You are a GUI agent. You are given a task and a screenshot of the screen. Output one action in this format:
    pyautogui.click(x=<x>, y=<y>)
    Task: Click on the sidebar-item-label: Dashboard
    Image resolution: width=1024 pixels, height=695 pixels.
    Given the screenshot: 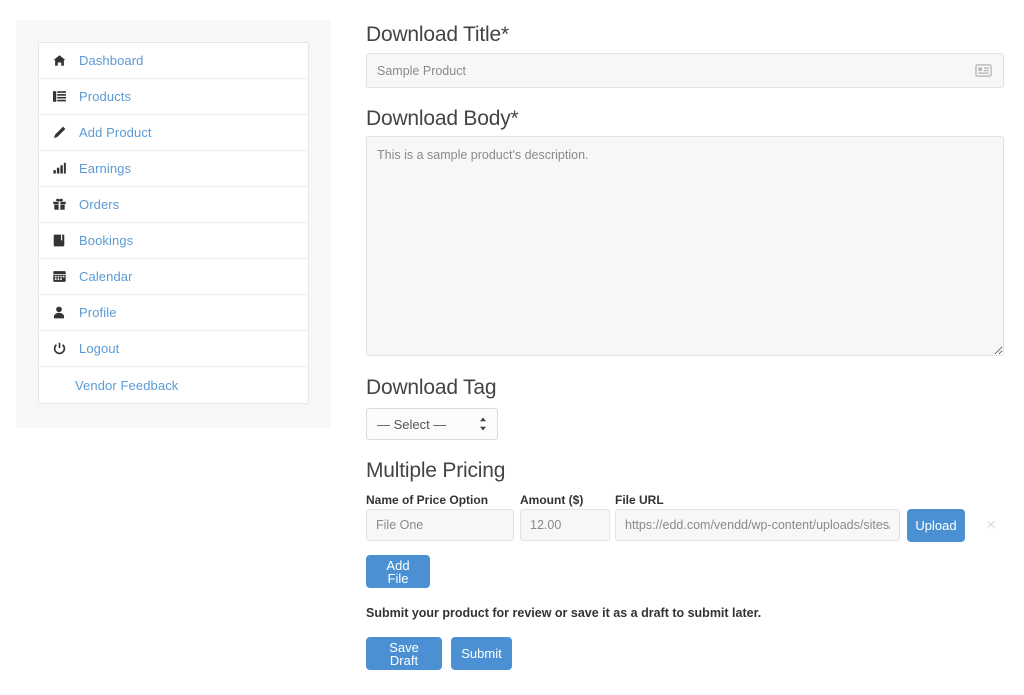 What is the action you would take?
    pyautogui.click(x=111, y=60)
    